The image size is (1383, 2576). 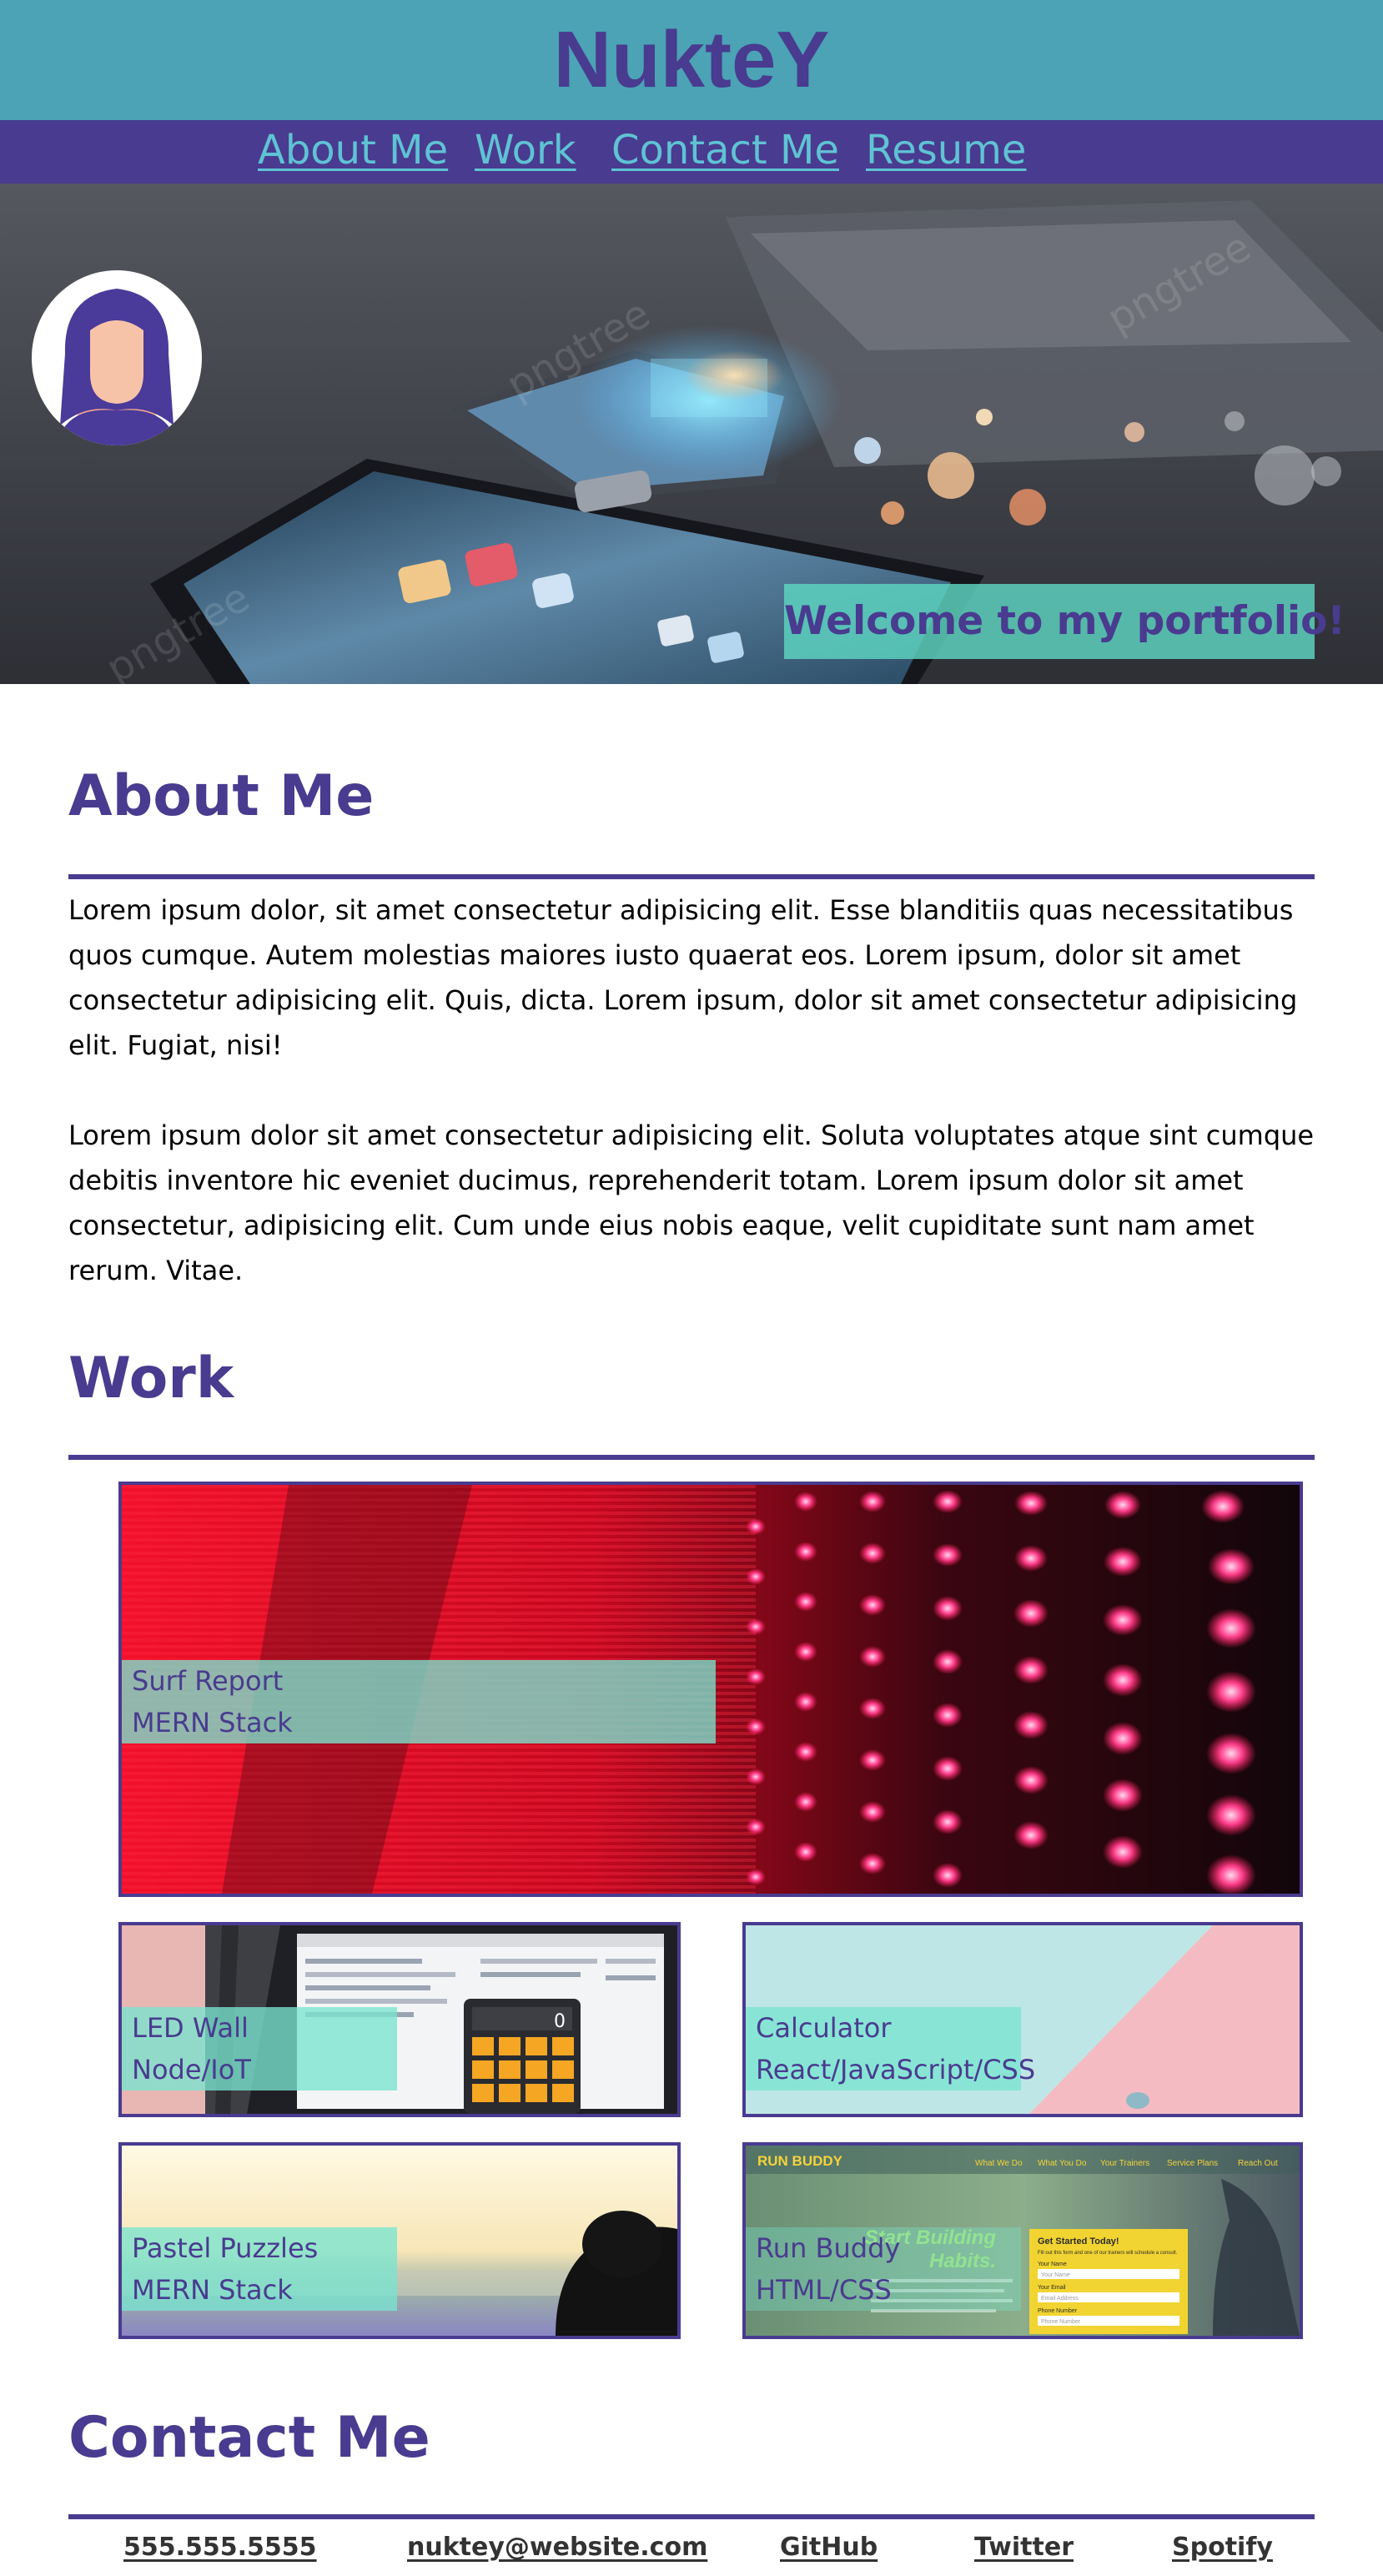 I want to click on project-stack: HTML/CSS, so click(x=824, y=2290).